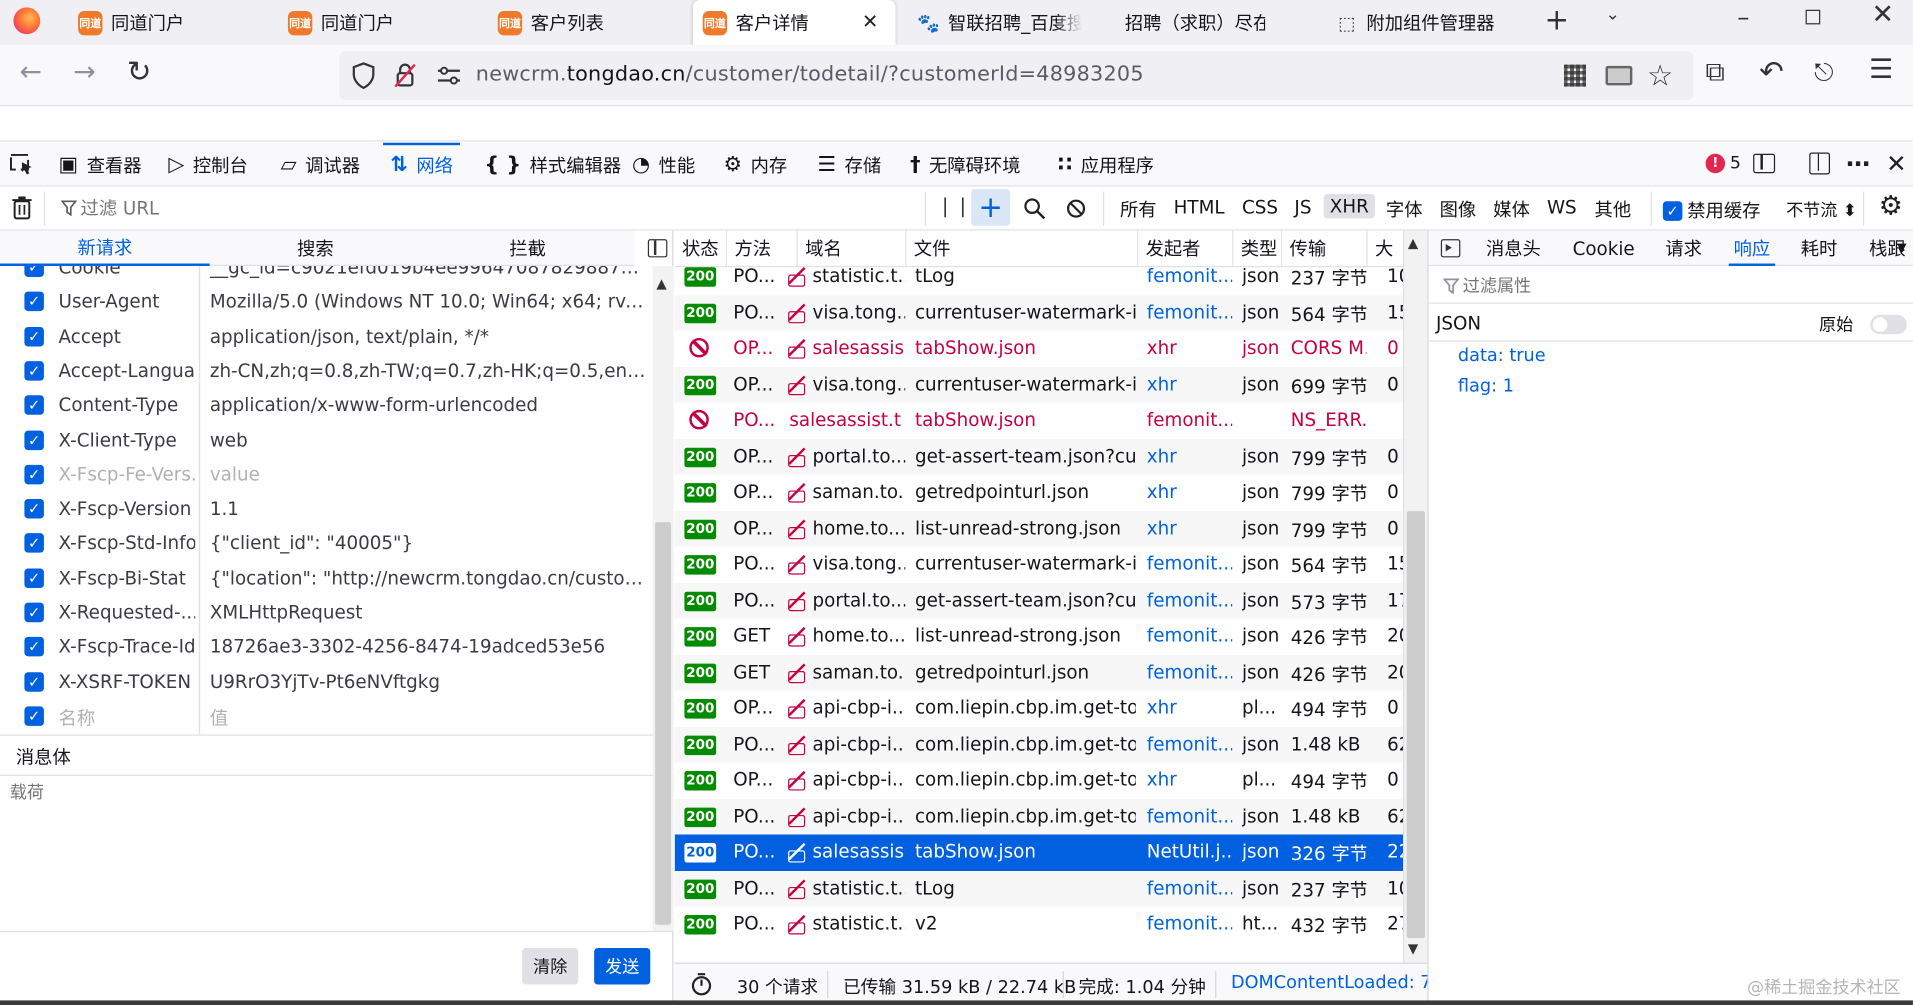 The image size is (1913, 1005). Describe the element at coordinates (701, 249) in the screenshot. I see `column-header: 状态` at that location.